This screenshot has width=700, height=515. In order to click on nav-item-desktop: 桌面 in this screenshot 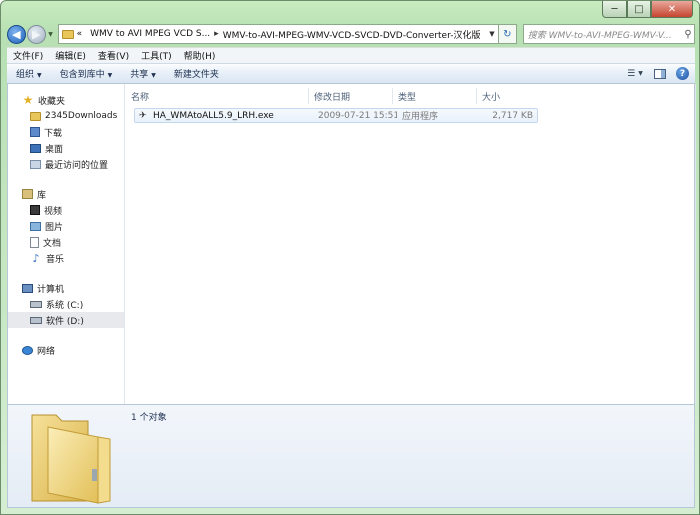, I will do `click(66, 148)`.